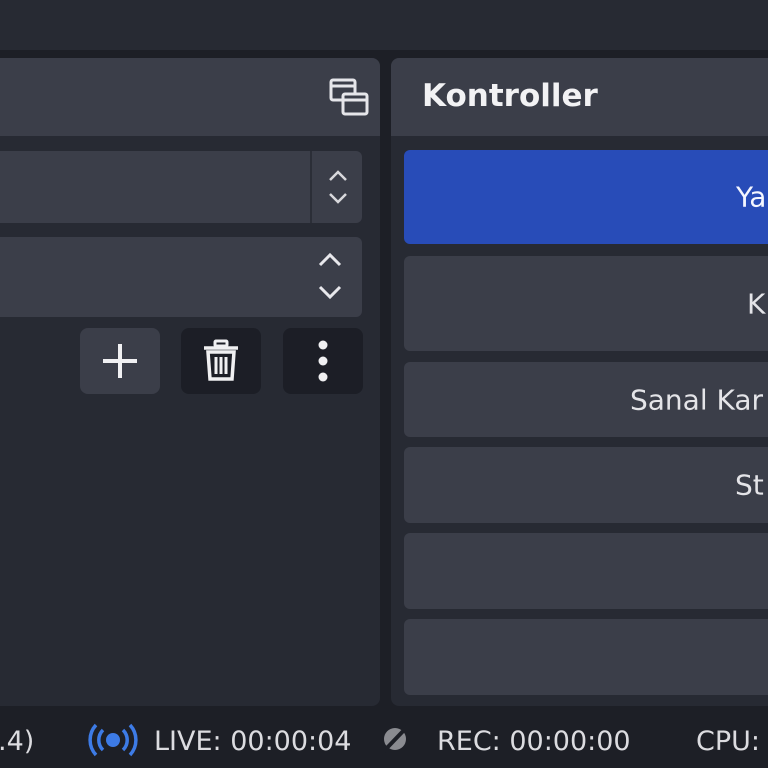 The image size is (768, 768). Describe the element at coordinates (384, 25) in the screenshot. I see `window-top-bar` at that location.